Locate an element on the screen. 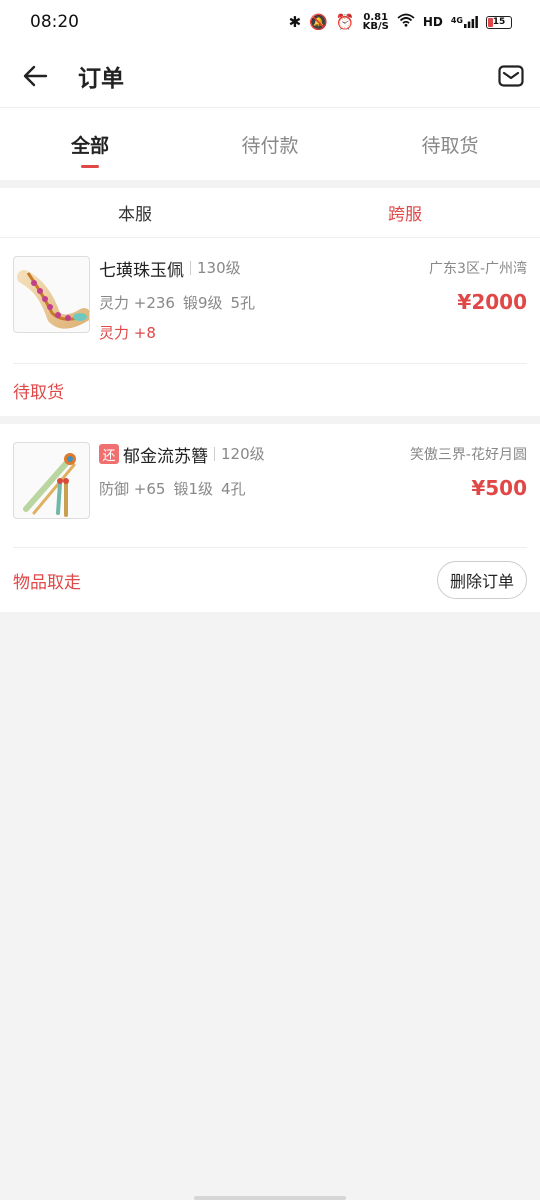  status-icons: ✱ 🔕 ⏰ 0.81 KB/S HD 4G 15 is located at coordinates (400, 22).